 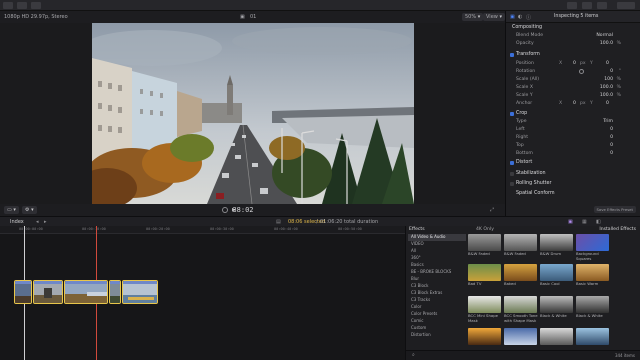 What do you see at coordinates (614, 209) in the screenshot?
I see `save-effects-preset-button: Save Effects Preset` at bounding box center [614, 209].